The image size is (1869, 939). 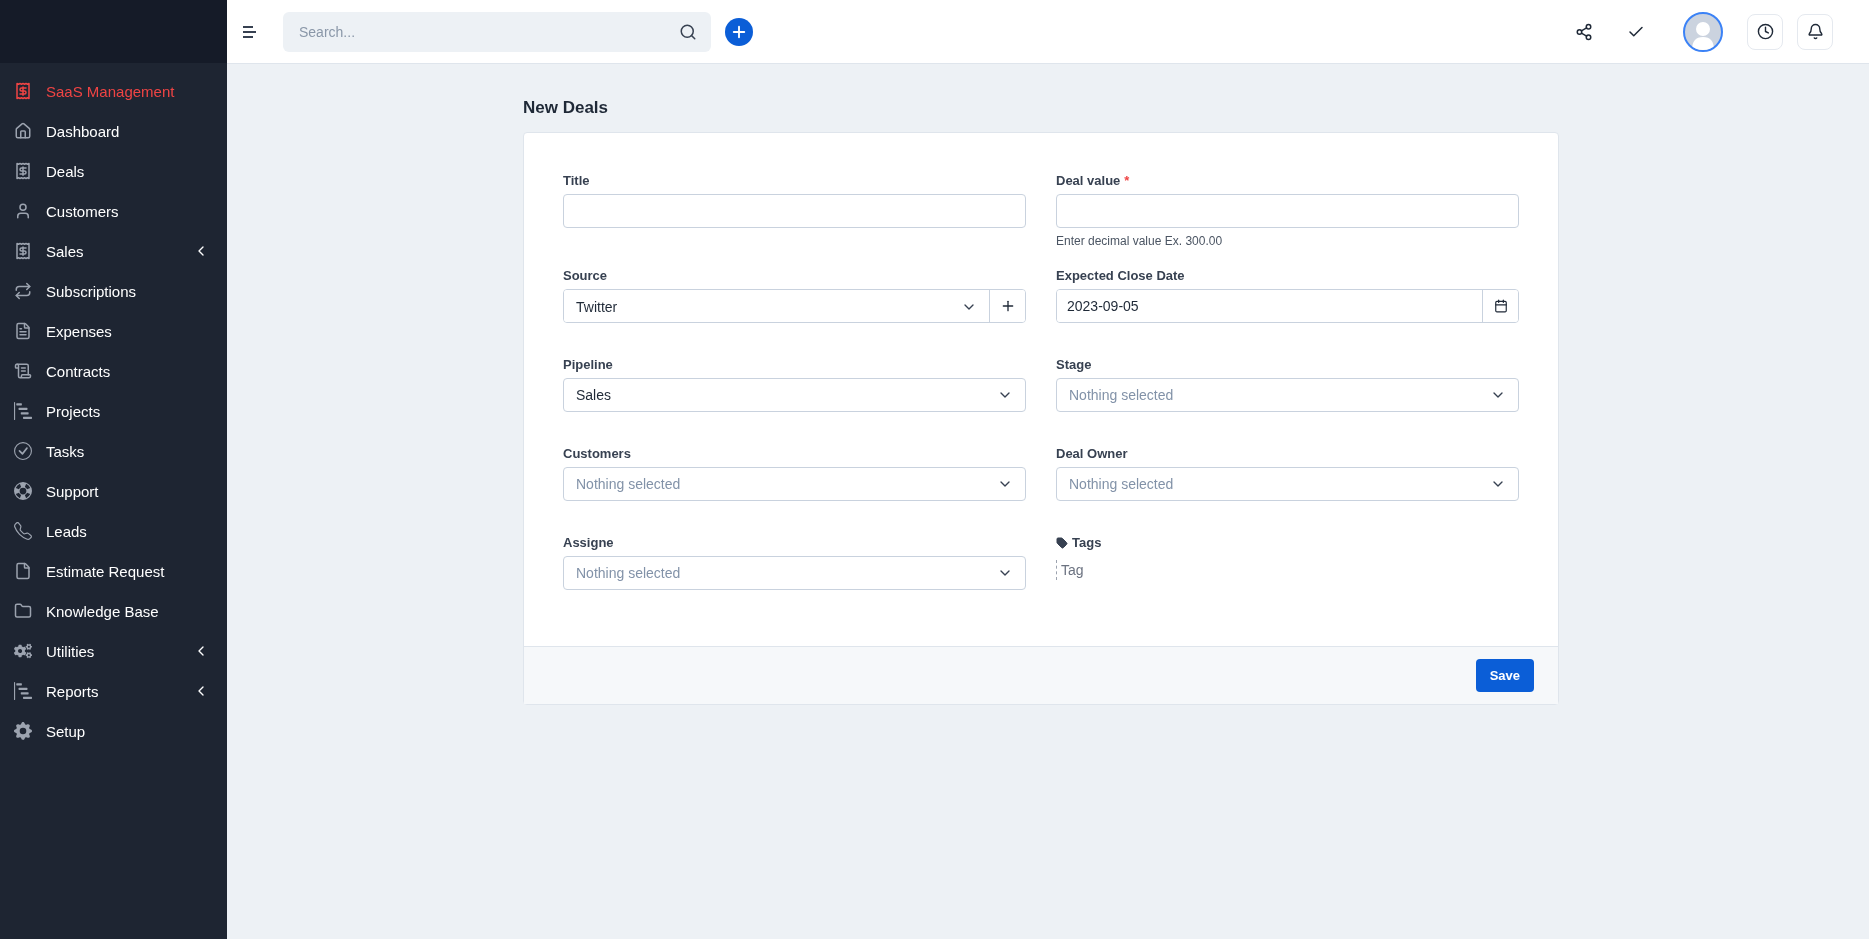 I want to click on bell-icon, so click(x=1815, y=31).